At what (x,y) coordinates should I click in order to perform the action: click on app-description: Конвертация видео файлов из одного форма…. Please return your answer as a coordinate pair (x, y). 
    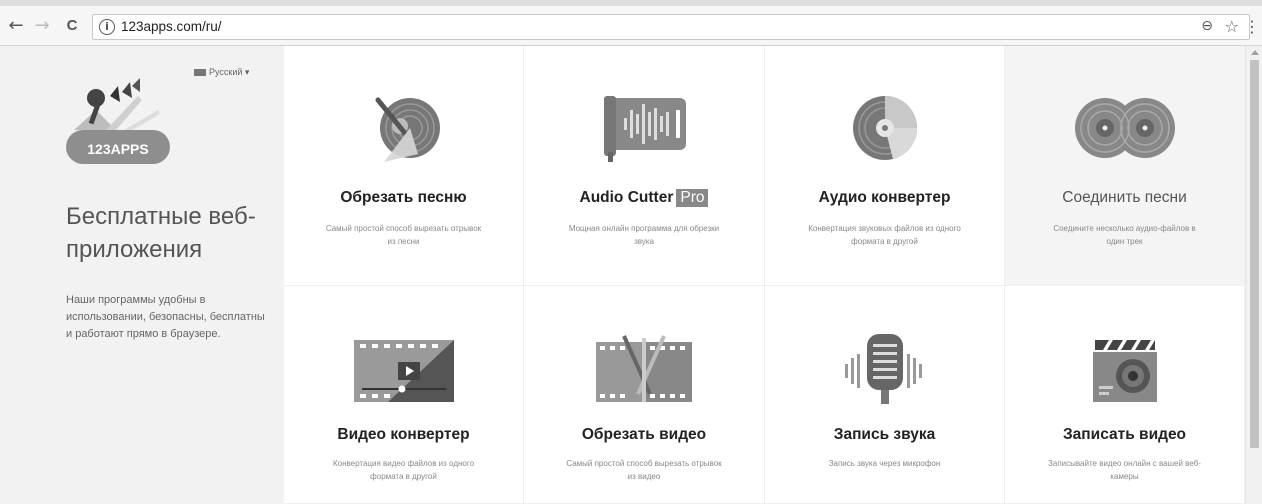
    Looking at the image, I should click on (403, 470).